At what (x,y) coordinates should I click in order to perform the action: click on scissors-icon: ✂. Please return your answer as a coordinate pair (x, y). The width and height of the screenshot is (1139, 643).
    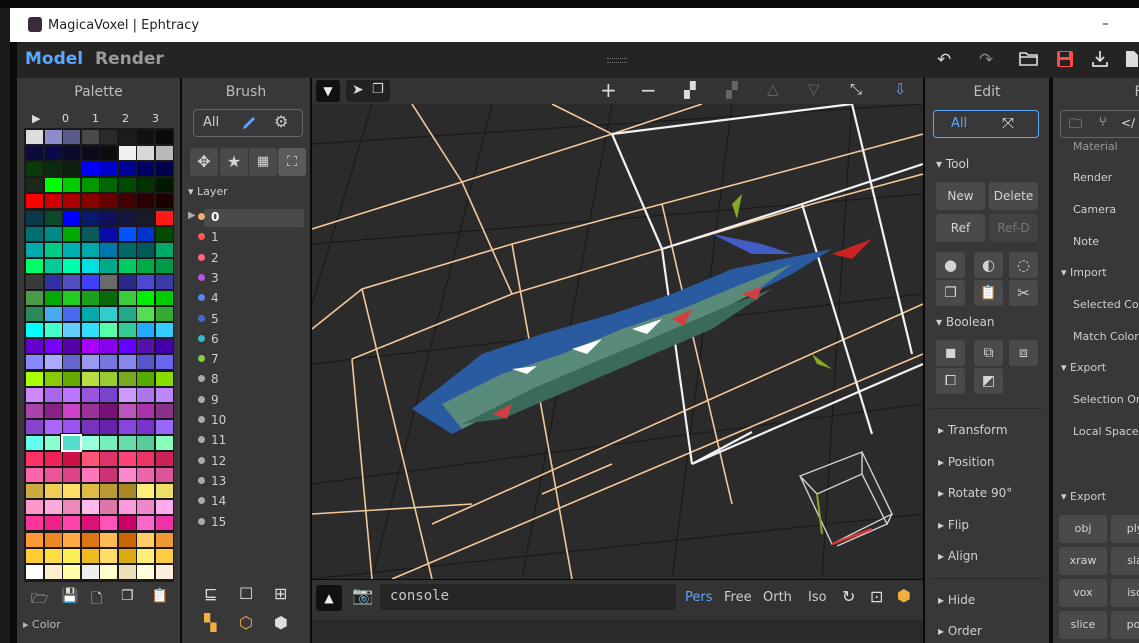
    Looking at the image, I should click on (1023, 293).